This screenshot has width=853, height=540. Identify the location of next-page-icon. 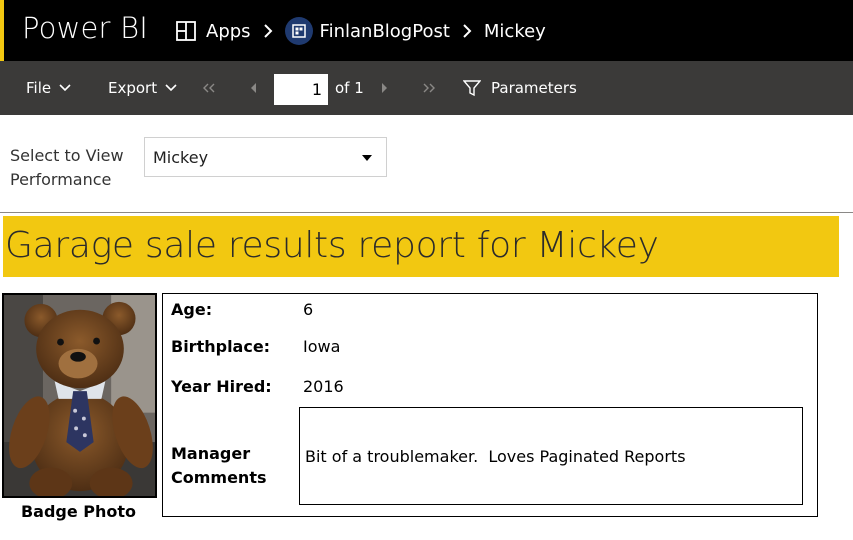
(384, 88).